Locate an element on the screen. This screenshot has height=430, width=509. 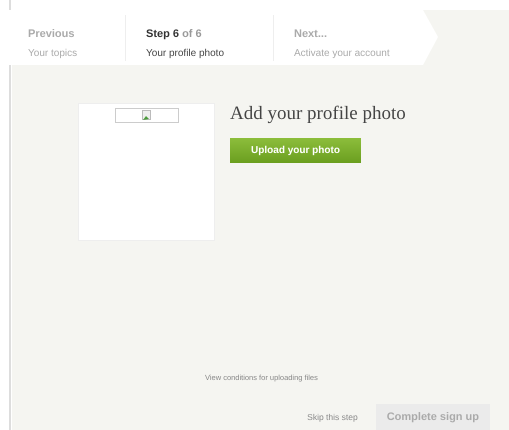
broken-image-icon is located at coordinates (146, 115).